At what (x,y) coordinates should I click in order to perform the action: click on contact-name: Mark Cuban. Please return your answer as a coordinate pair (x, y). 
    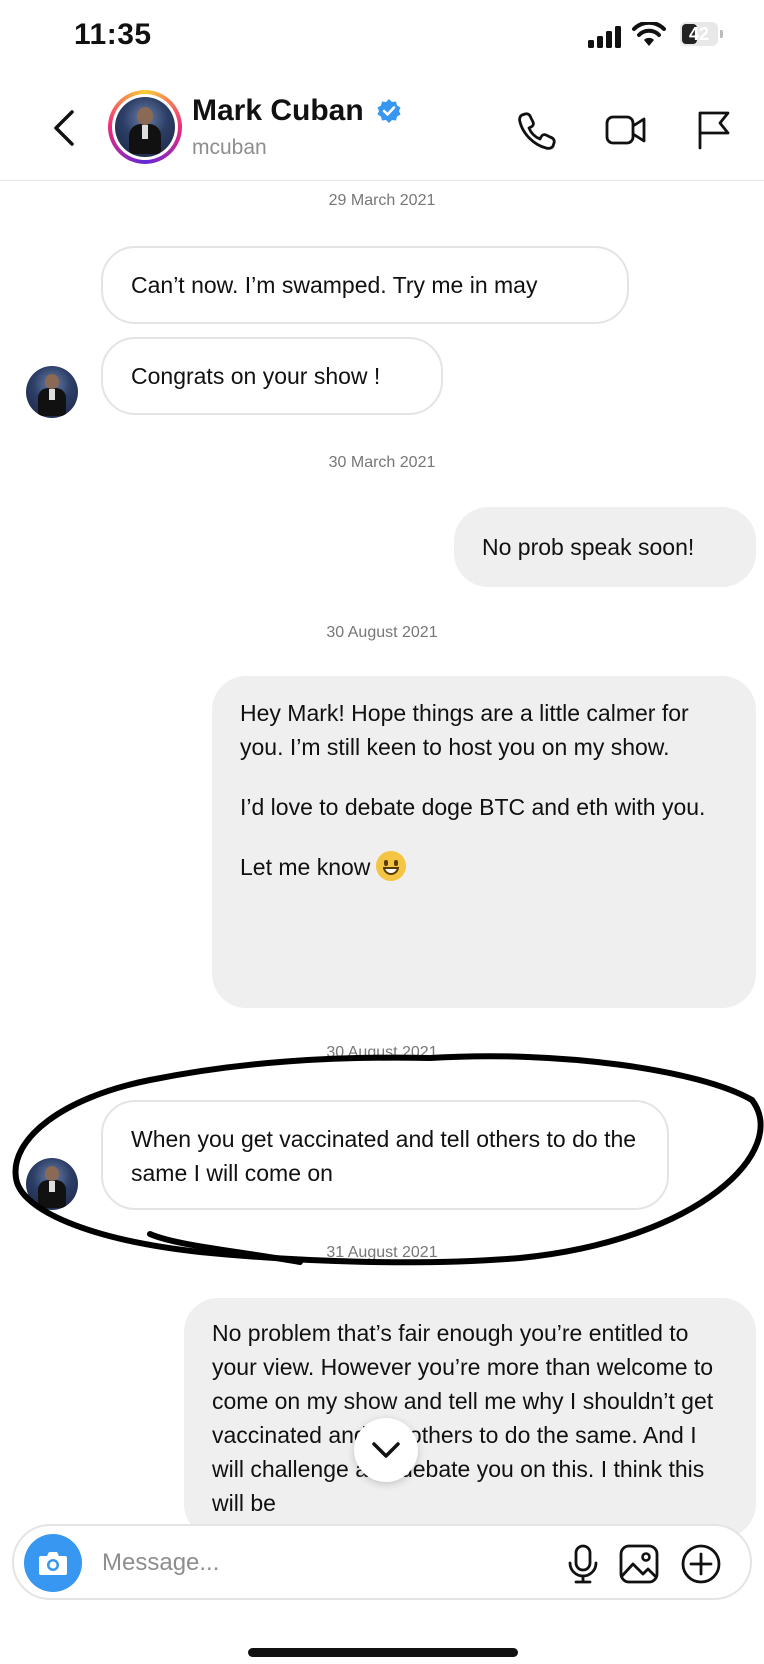
    Looking at the image, I should click on (278, 111).